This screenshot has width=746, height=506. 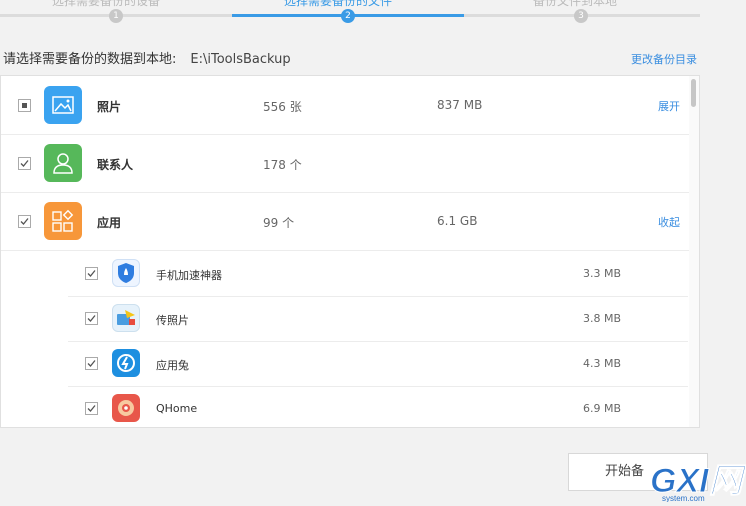 I want to click on photo-transfer-icon, so click(x=126, y=318).